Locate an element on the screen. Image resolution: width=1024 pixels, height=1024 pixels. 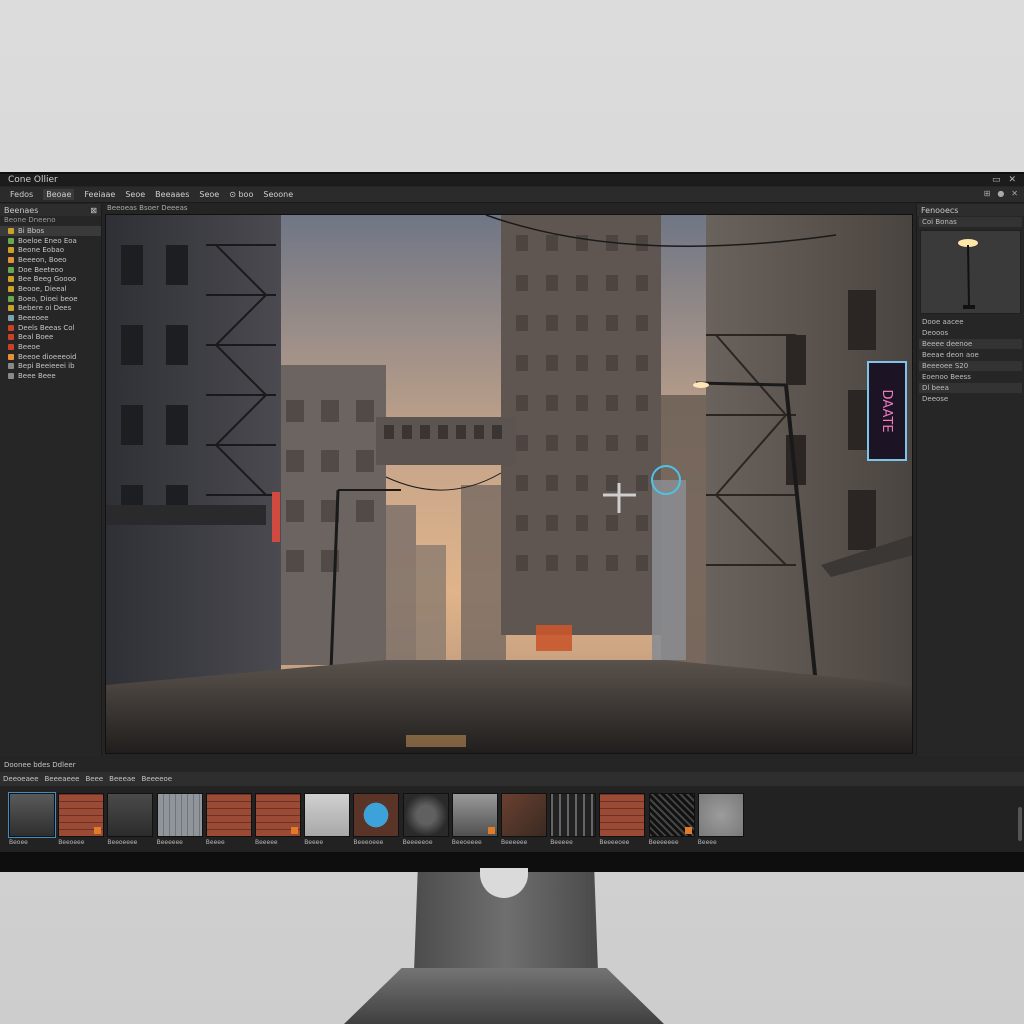
outliner-subtitle: Beone Dneeno is located at coordinates (30, 220).